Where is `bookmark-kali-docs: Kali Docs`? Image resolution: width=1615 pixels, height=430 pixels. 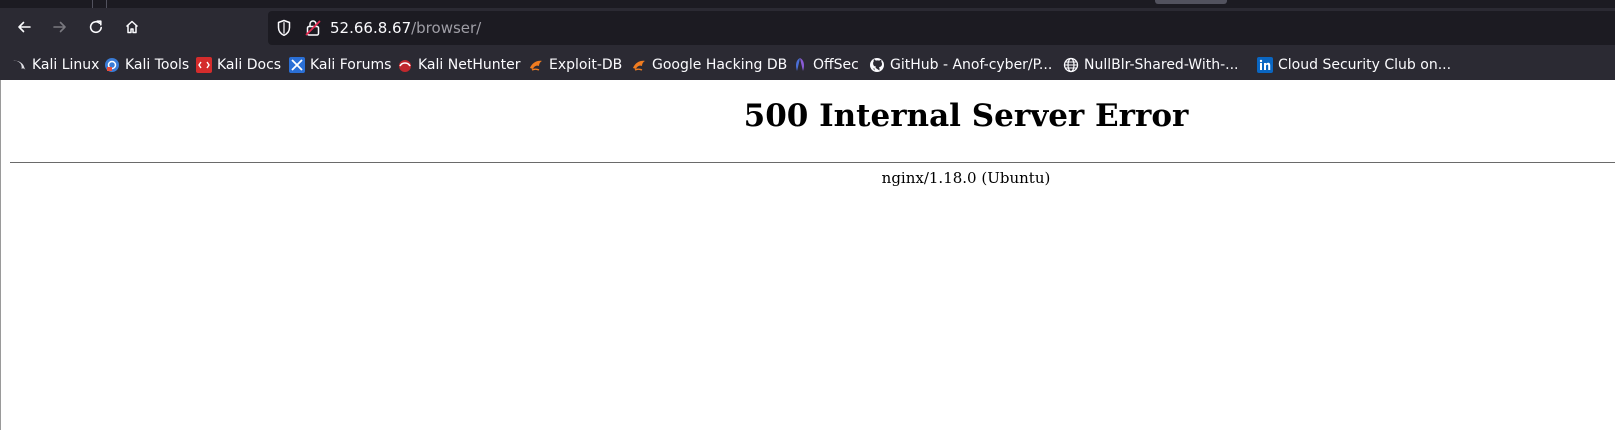
bookmark-kali-docs: Kali Docs is located at coordinates (238, 65).